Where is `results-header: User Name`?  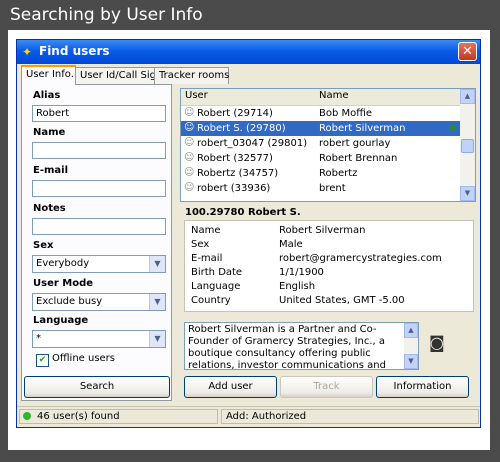
results-header: User Name is located at coordinates (320, 97).